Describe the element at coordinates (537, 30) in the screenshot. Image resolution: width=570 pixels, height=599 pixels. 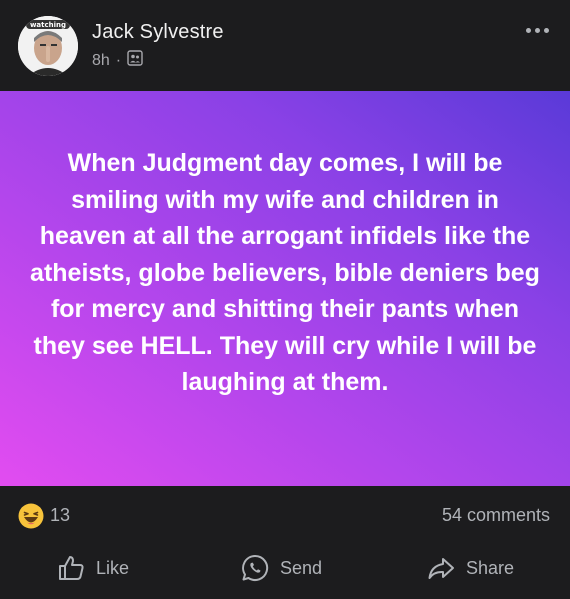
I see `more-options-icon` at that location.